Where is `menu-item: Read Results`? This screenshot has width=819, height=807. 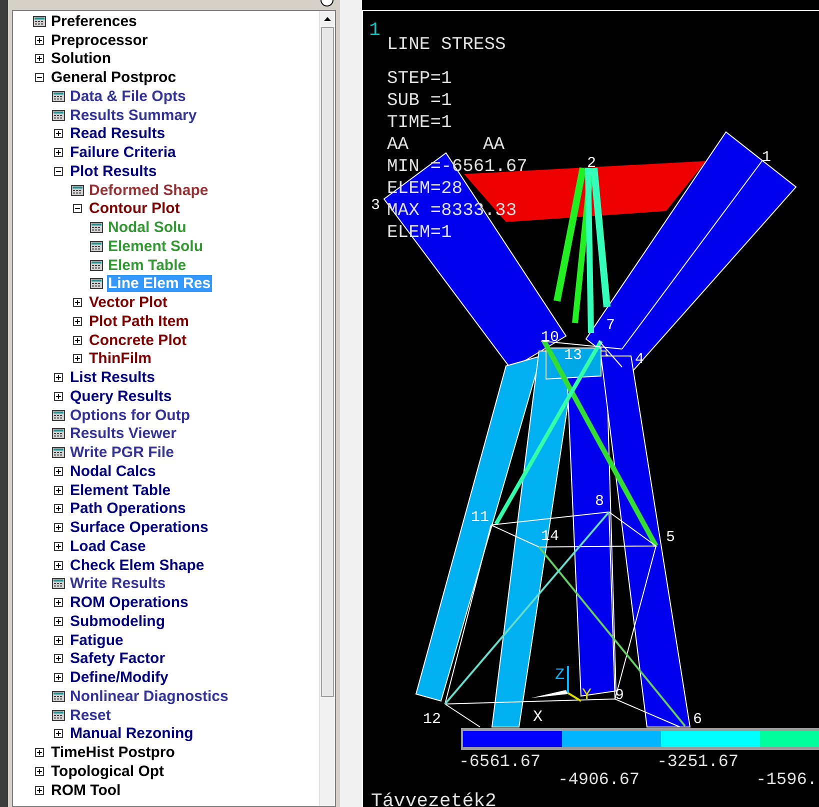
menu-item: Read Results is located at coordinates (117, 133).